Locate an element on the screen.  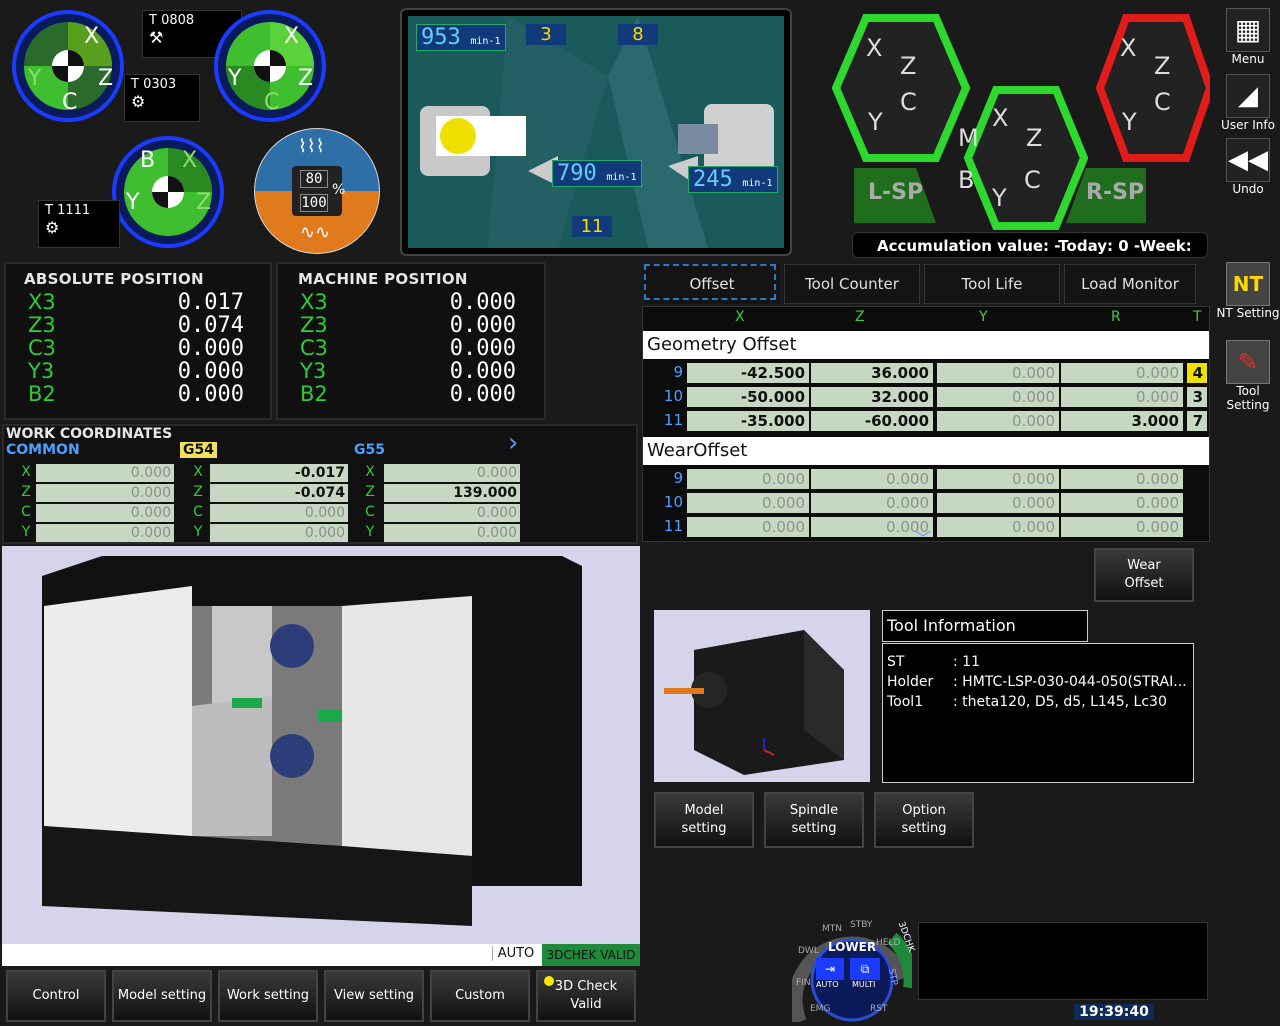
tab-load-monitor: Load Monitor is located at coordinates (1130, 284).